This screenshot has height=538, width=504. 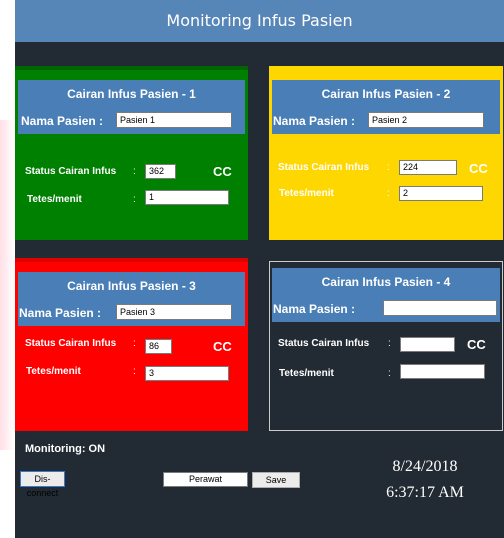 I want to click on disconnect-button: Dis-connect, so click(x=42, y=484).